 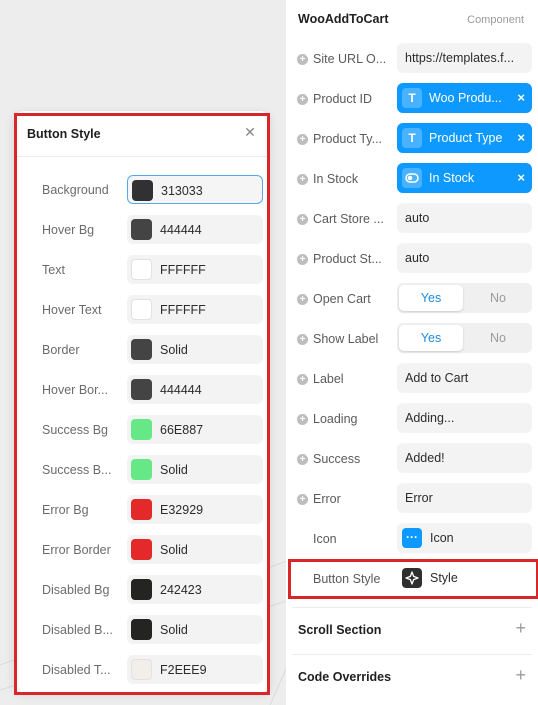 I want to click on prop-row-product-id: + Product ID T Woo Produ... ×, so click(x=412, y=100).